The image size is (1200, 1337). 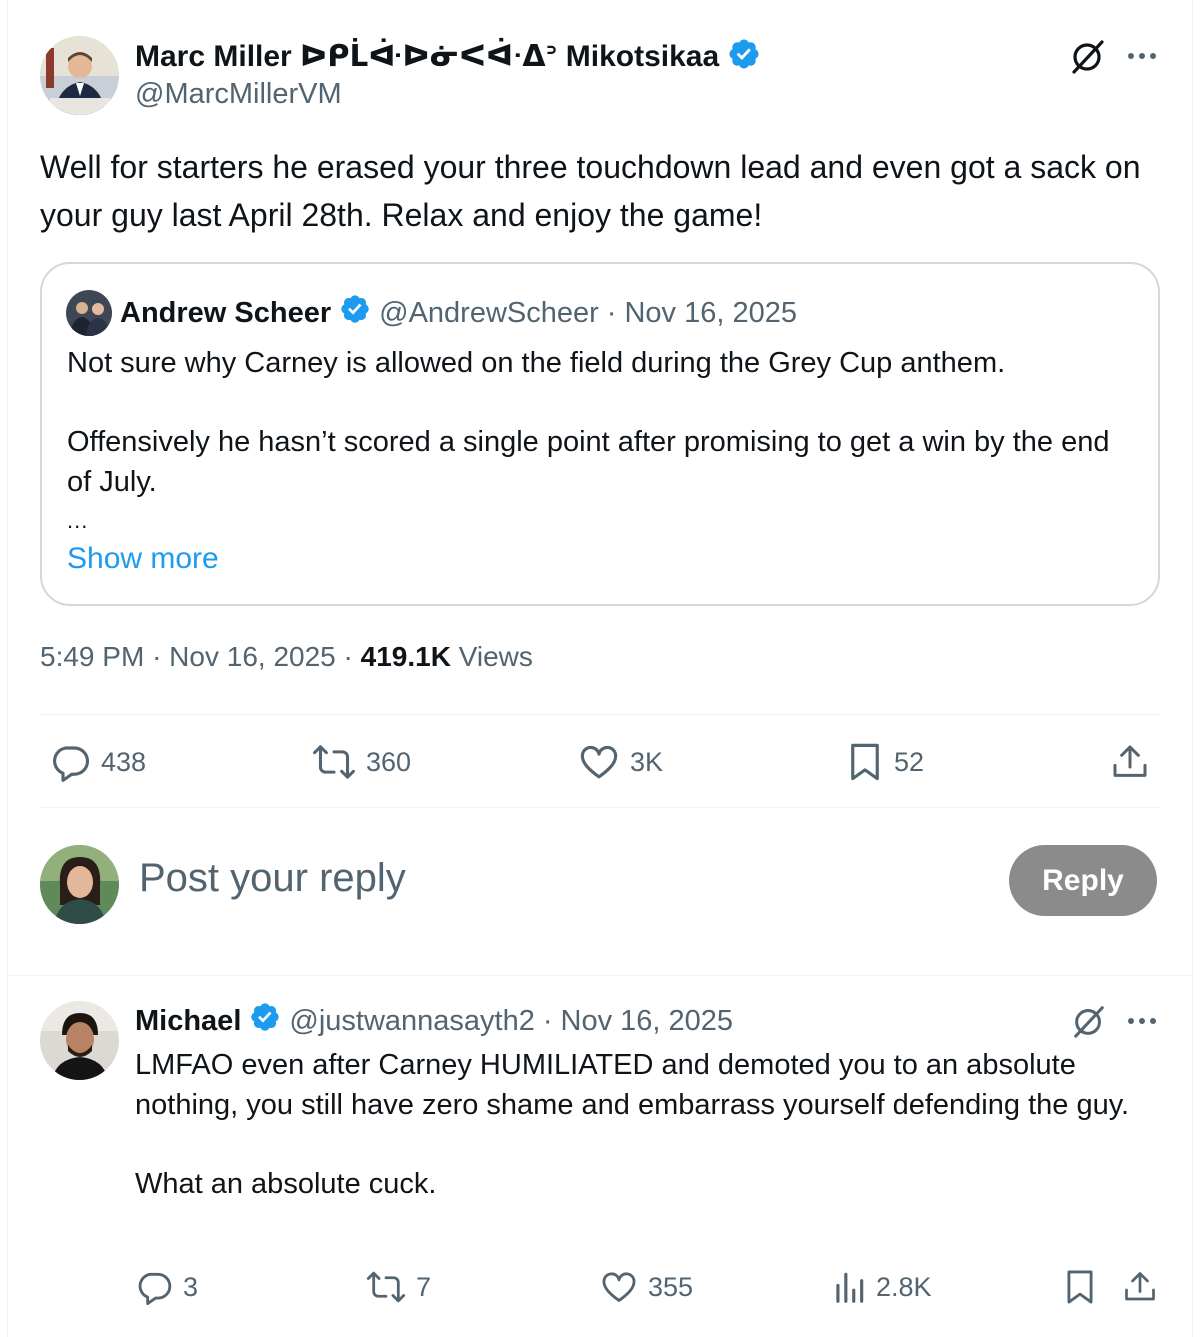 What do you see at coordinates (600, 975) in the screenshot?
I see `thread-separator` at bounding box center [600, 975].